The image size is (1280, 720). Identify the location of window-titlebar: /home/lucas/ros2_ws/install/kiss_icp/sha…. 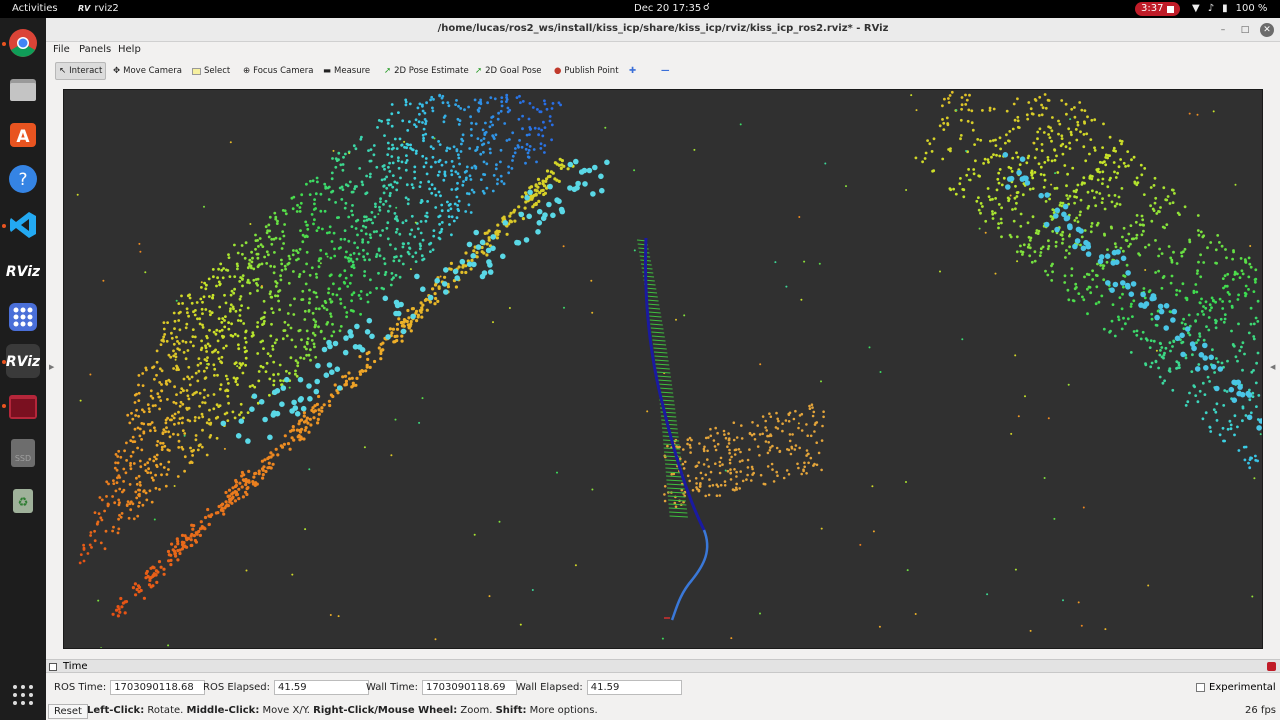
(663, 30).